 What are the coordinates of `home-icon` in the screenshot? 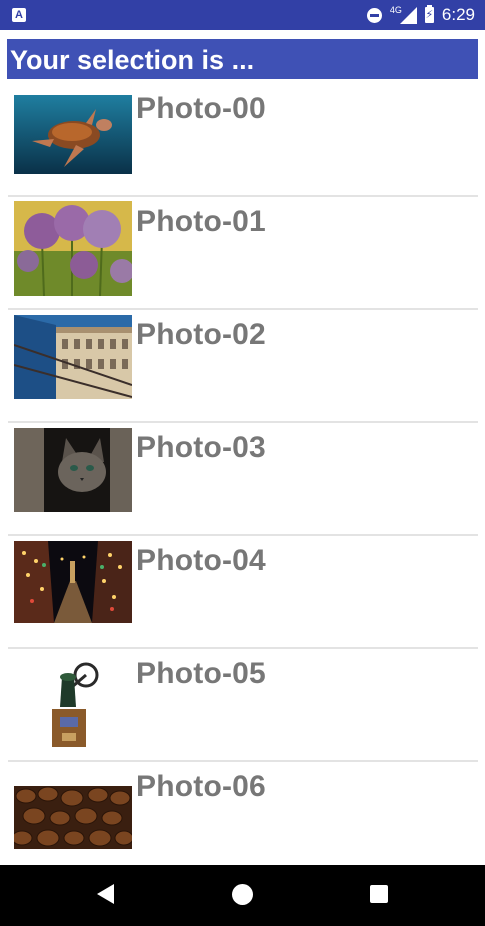 It's located at (242, 894).